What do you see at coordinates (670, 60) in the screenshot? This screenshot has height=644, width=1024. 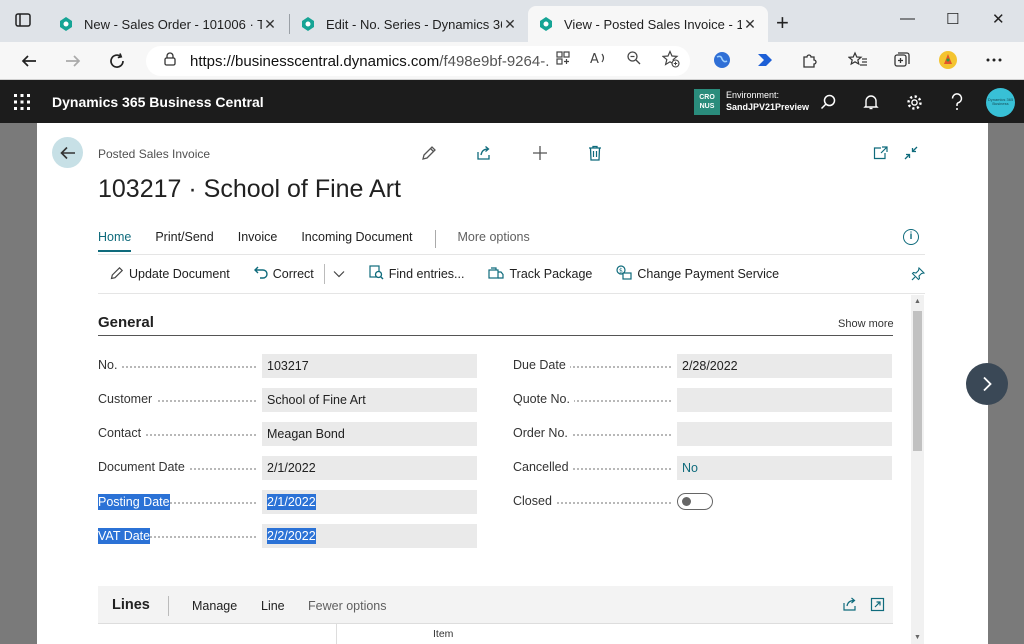 I see `add-favorite-icon` at bounding box center [670, 60].